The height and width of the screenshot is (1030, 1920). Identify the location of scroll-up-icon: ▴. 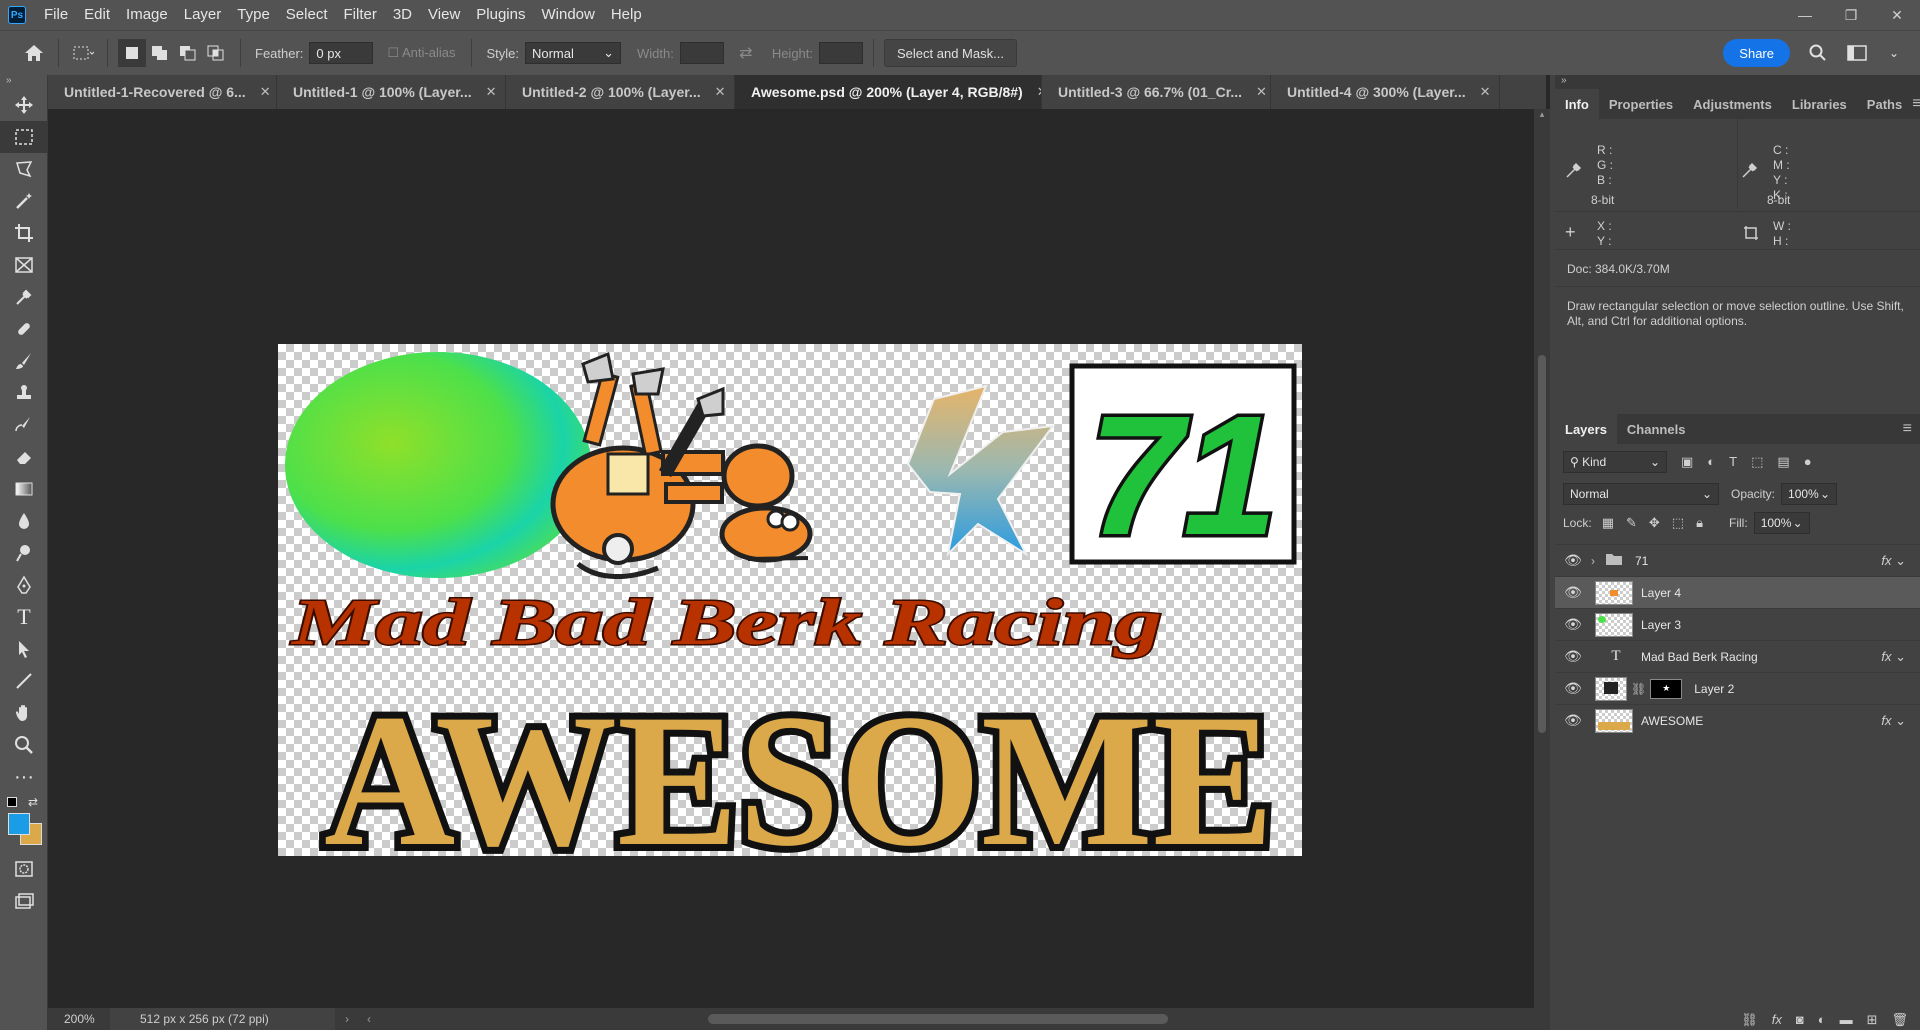
(1542, 114).